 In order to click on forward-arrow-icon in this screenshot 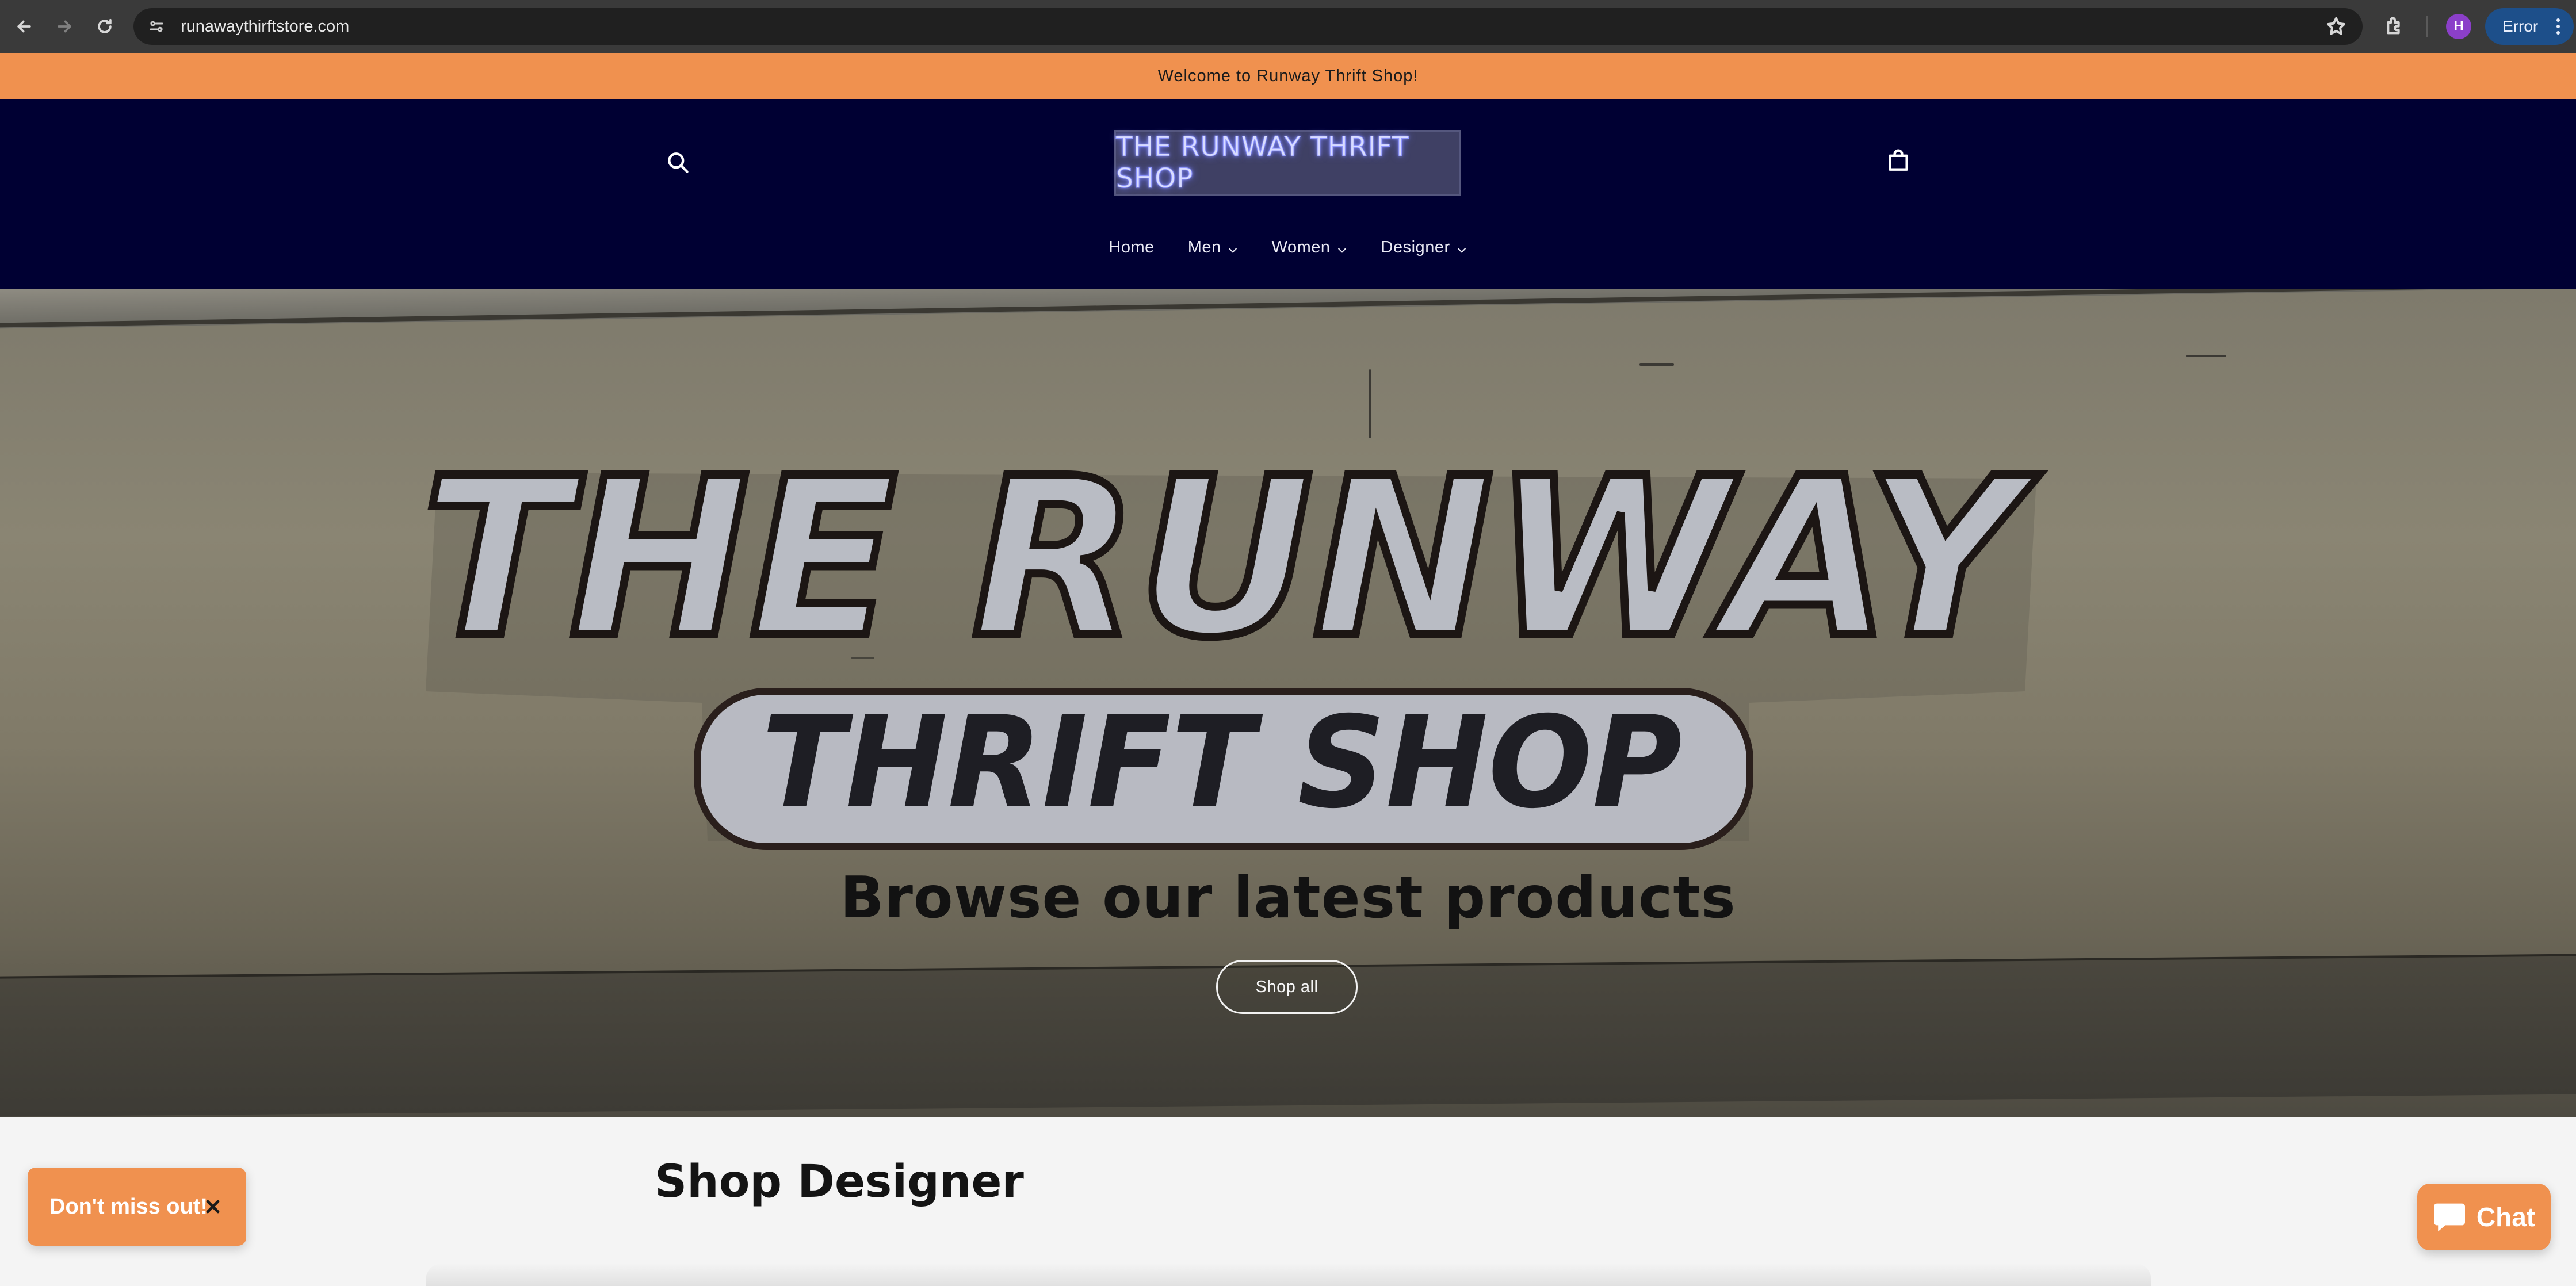, I will do `click(64, 27)`.